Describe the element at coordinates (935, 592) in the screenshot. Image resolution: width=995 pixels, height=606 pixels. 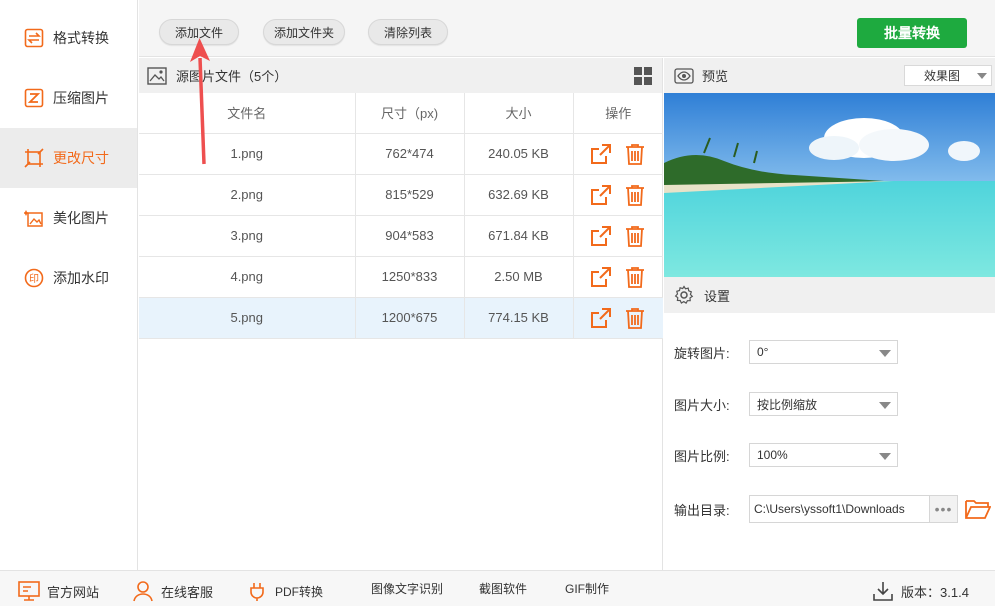
I see `version-label: 版本：3.1.4` at that location.